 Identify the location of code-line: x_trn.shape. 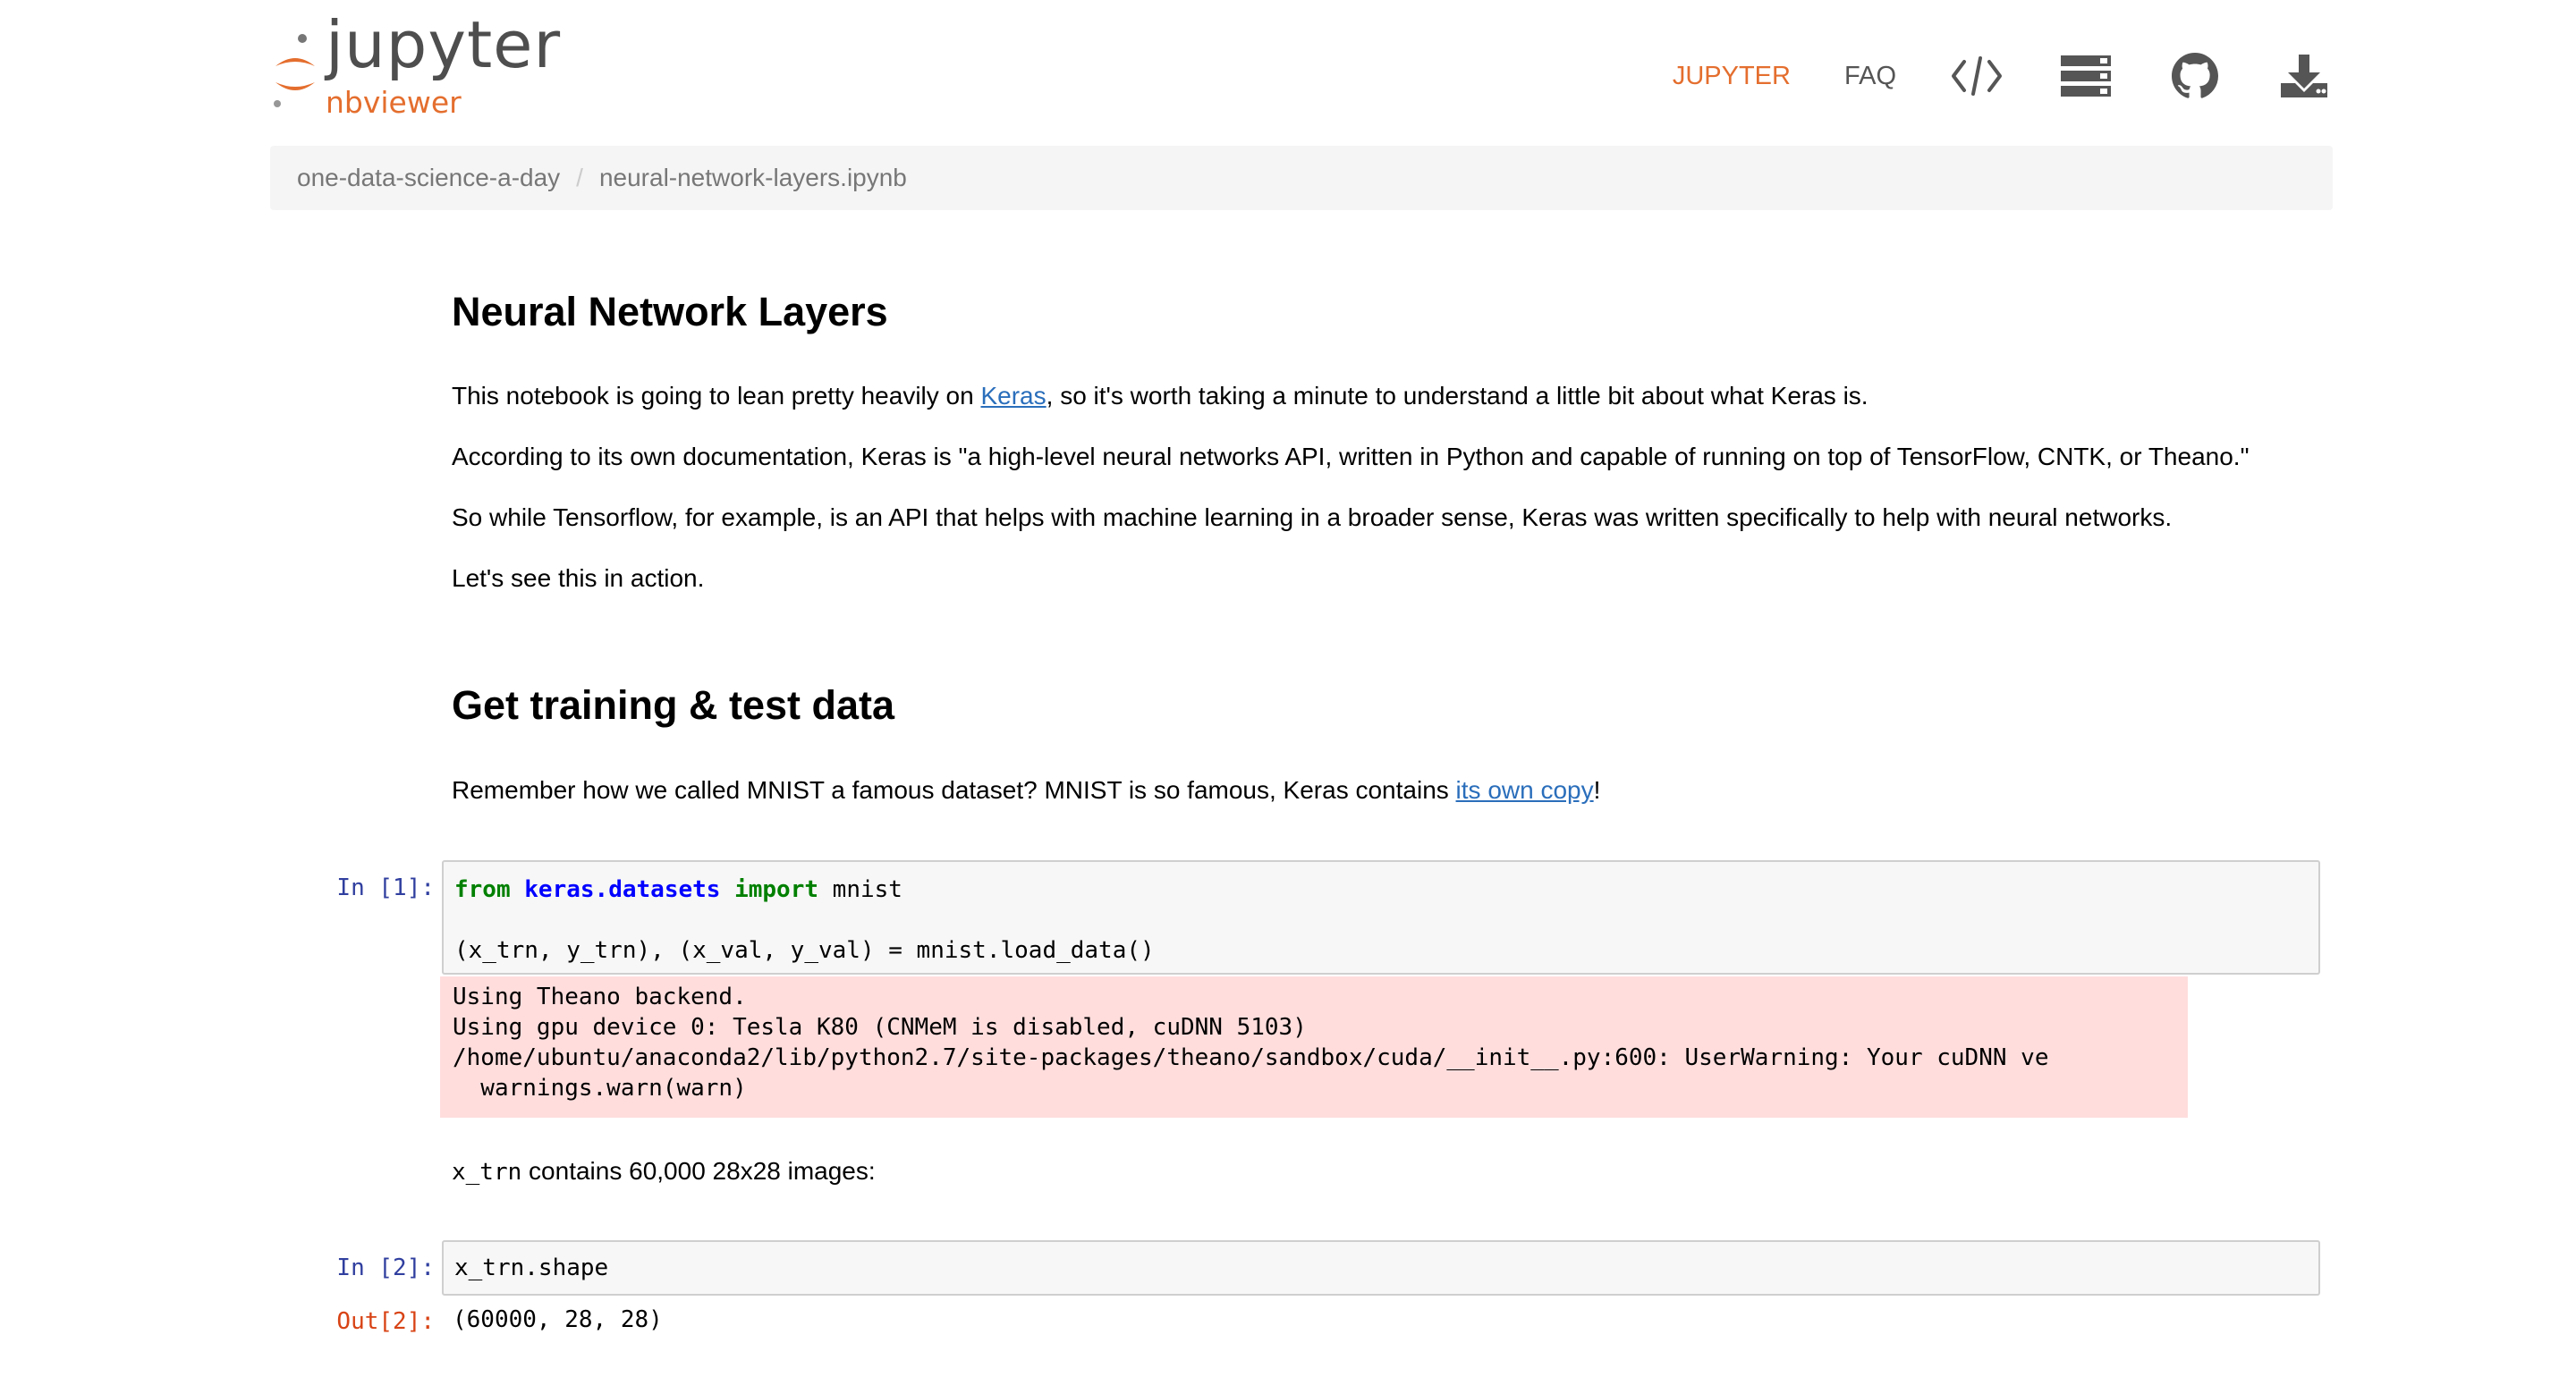
(531, 1268).